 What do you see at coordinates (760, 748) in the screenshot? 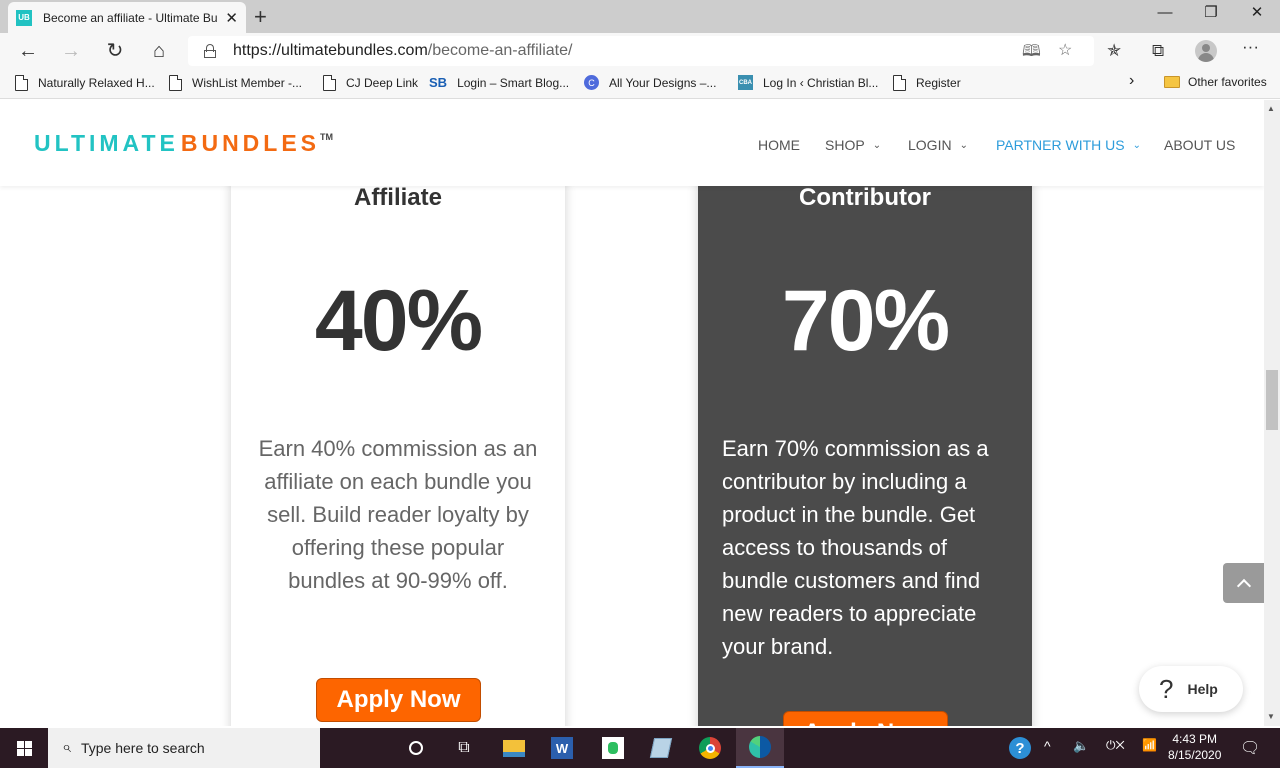
I see `edge-icon` at bounding box center [760, 748].